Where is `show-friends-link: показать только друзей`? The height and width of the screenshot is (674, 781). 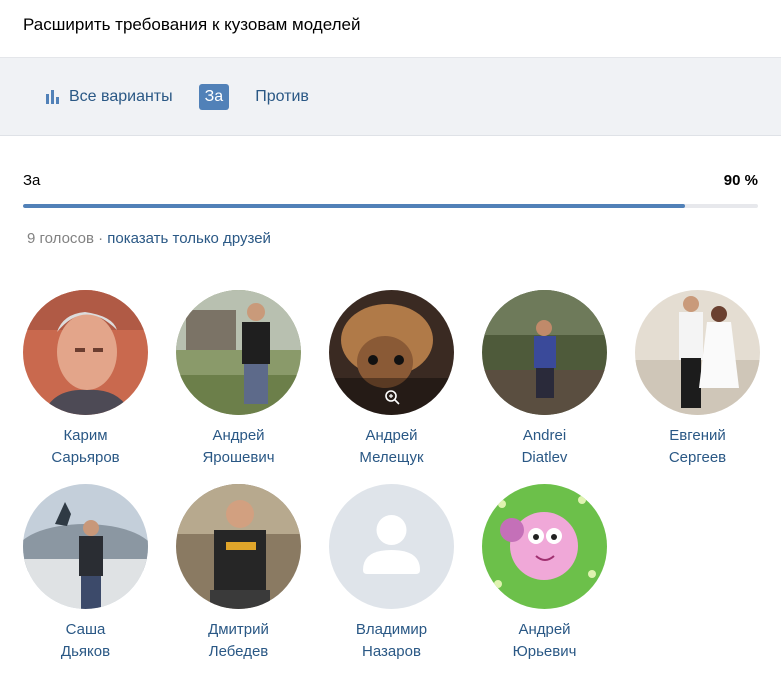 show-friends-link: показать только друзей is located at coordinates (189, 238).